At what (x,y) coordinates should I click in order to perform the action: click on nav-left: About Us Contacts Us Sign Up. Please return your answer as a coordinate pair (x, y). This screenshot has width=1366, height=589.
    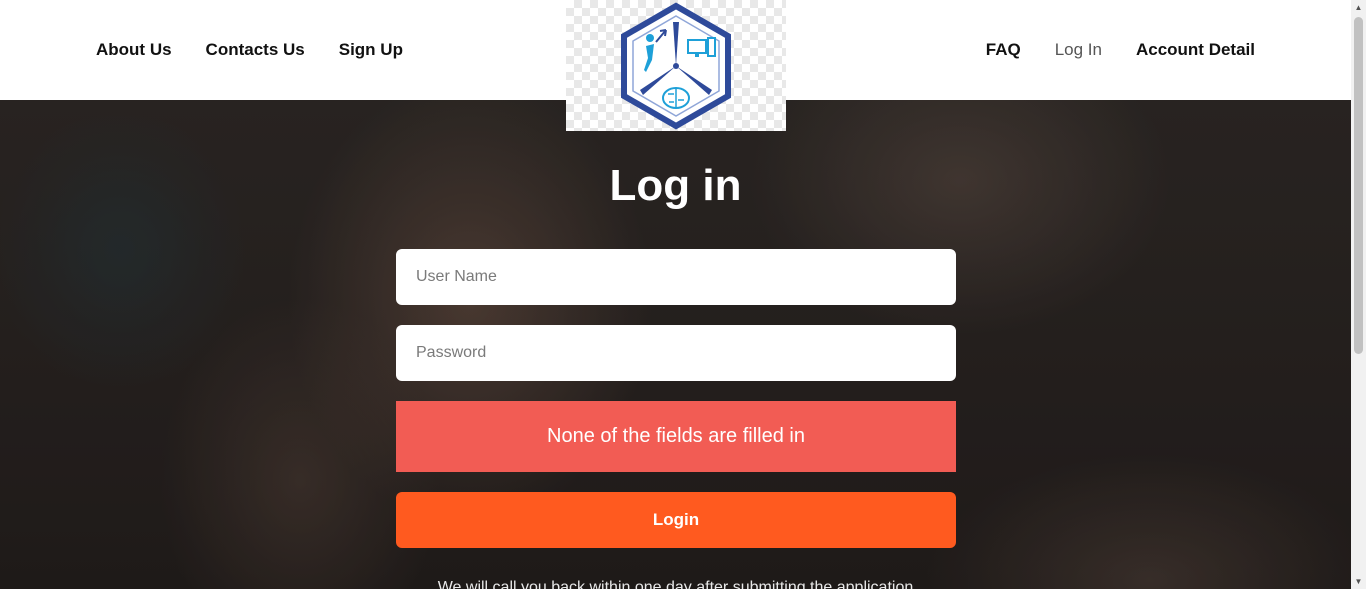
    Looking at the image, I should click on (249, 50).